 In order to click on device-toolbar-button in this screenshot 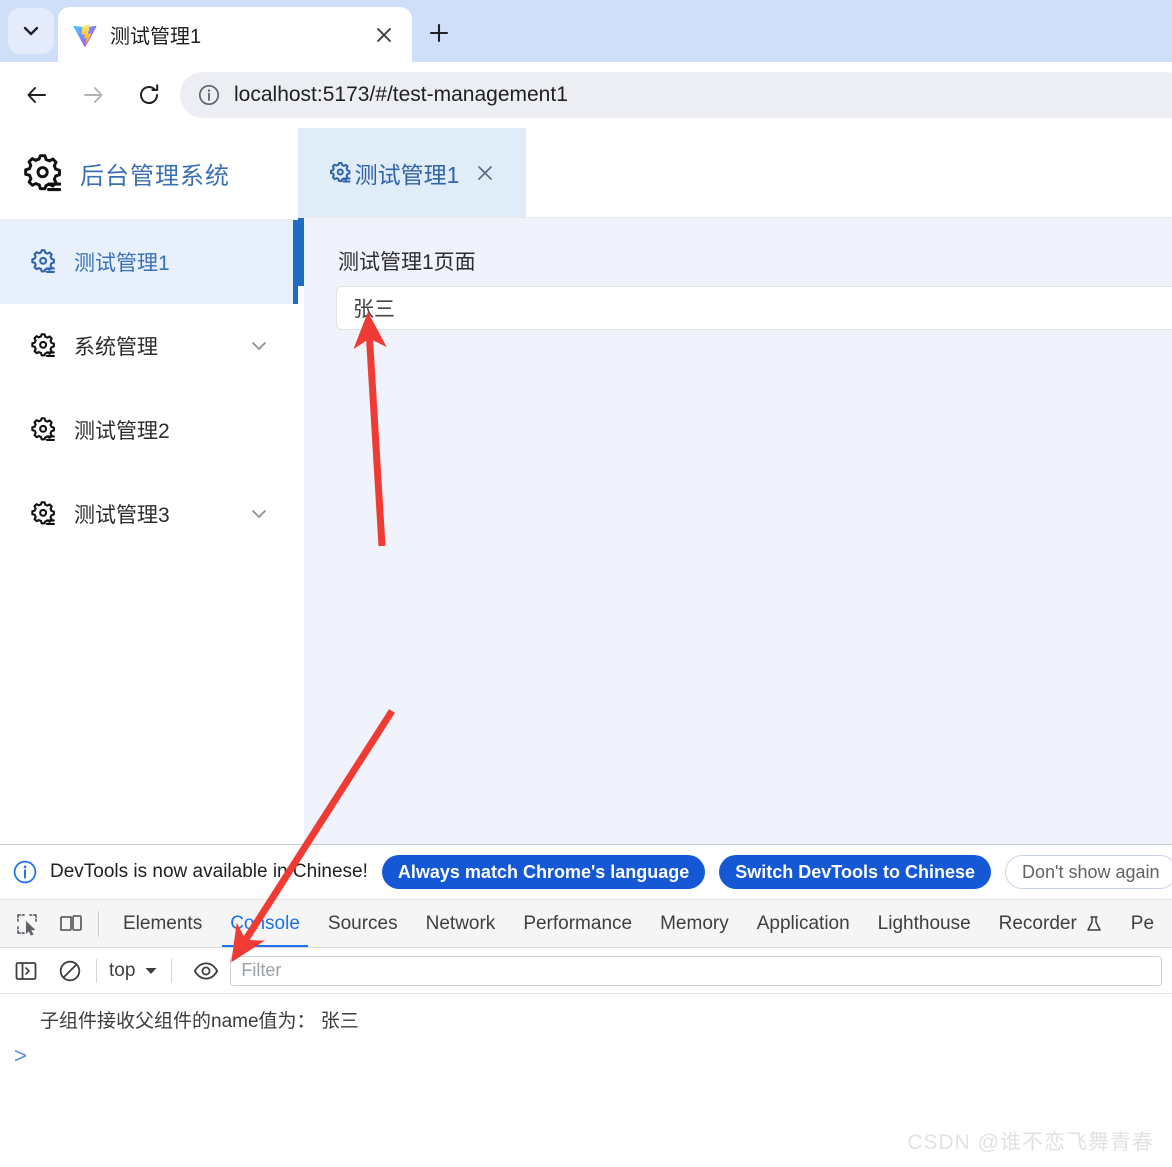, I will do `click(71, 924)`.